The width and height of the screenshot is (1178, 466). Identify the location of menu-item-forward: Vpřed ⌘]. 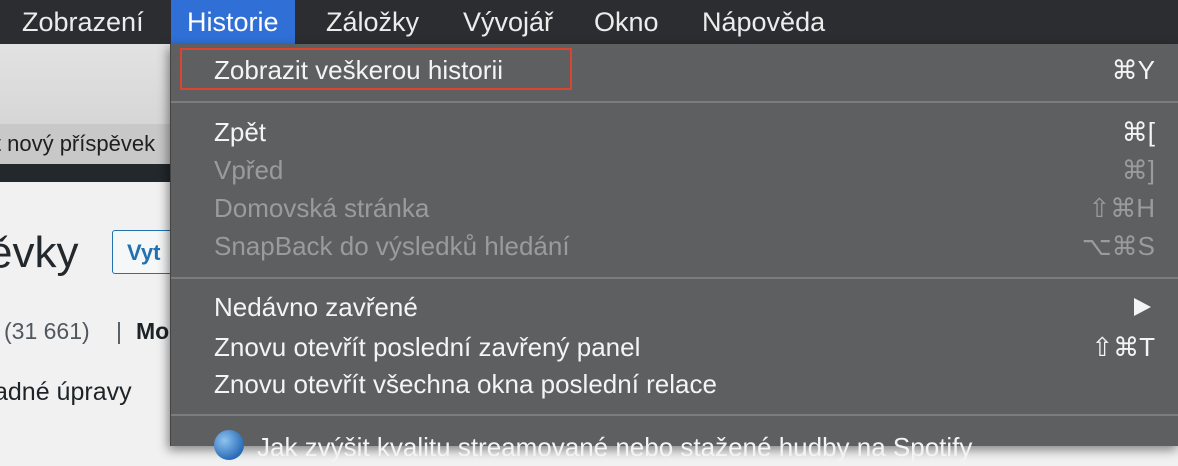
(674, 170).